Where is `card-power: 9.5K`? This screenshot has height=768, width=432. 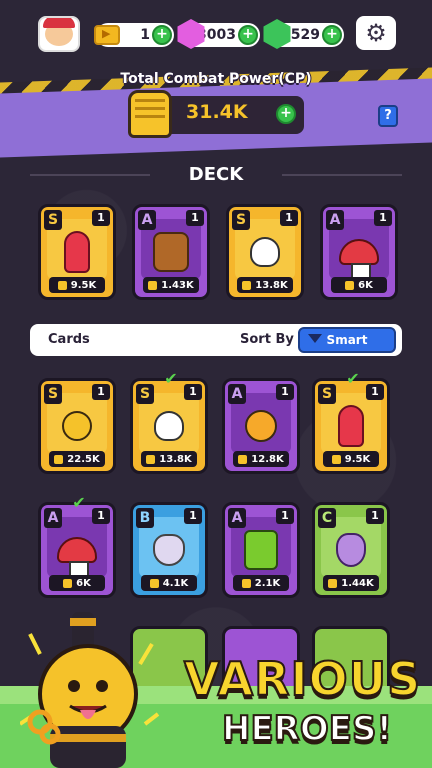
card-power: 9.5K is located at coordinates (77, 285).